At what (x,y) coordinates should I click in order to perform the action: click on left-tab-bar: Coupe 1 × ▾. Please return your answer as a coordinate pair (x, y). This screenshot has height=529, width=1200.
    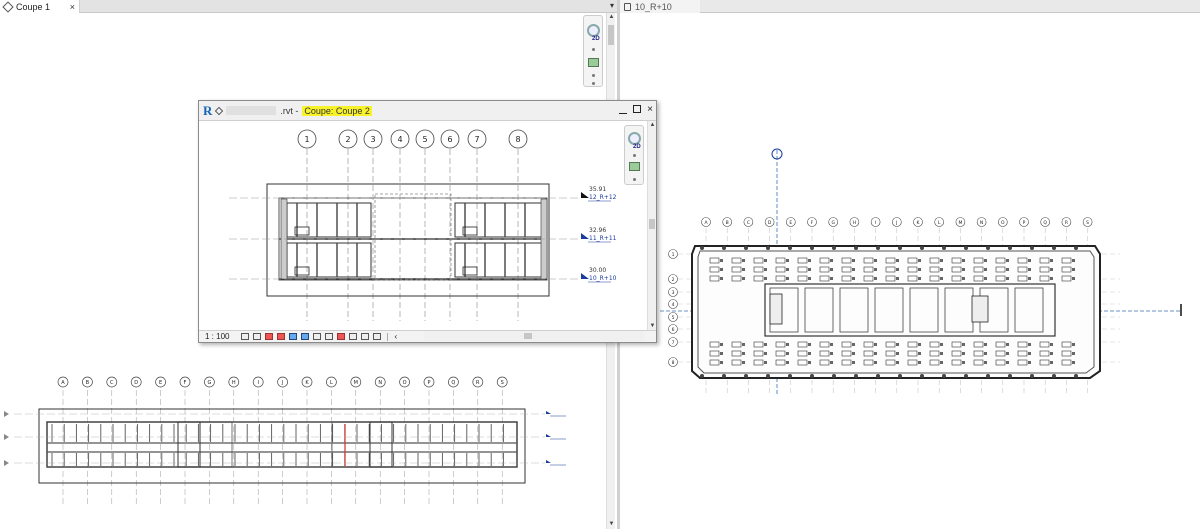
    Looking at the image, I should click on (308, 6).